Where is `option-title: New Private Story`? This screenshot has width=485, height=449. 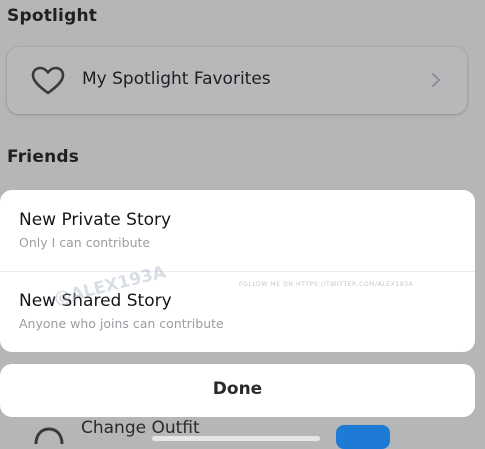 option-title: New Private Story is located at coordinates (95, 220).